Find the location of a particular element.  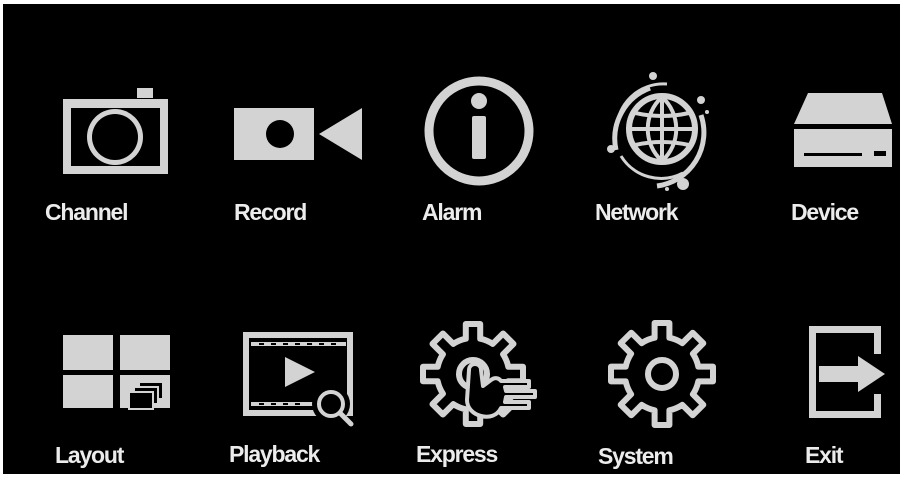

exit-door-icon is located at coordinates (847, 372).